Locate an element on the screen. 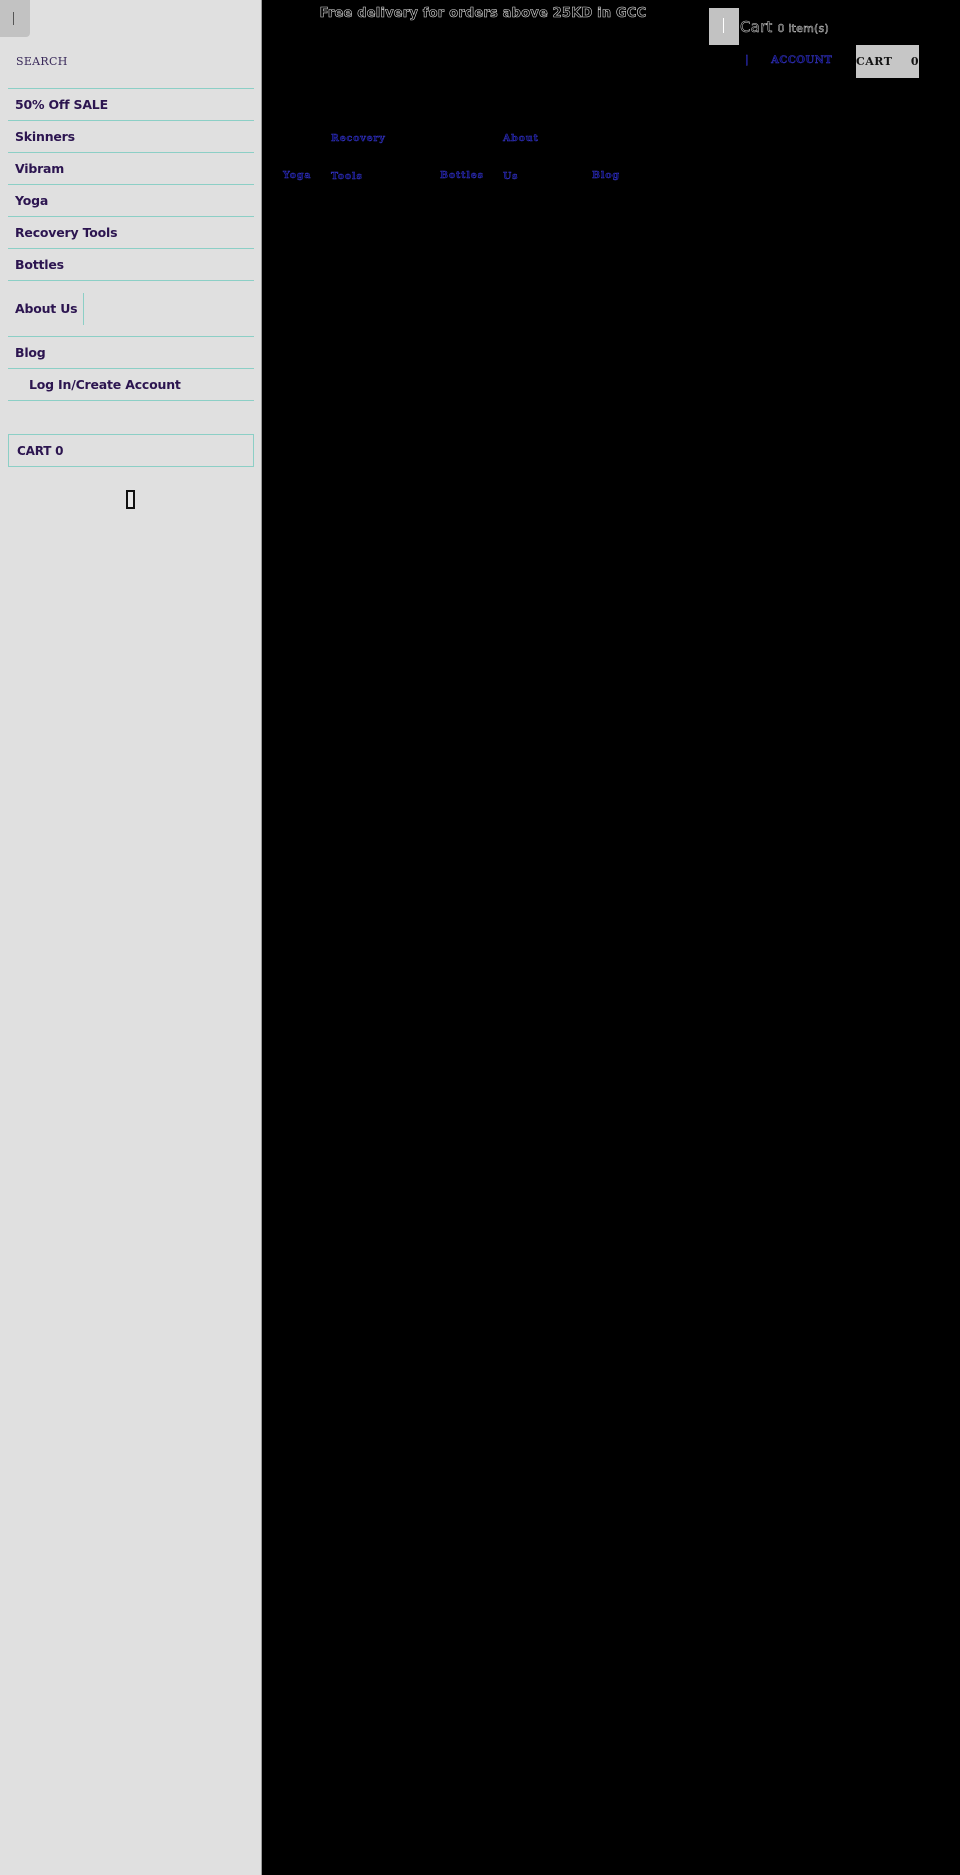 This screenshot has height=1875, width=960. sidebar-item-label: Skinners is located at coordinates (45, 136).